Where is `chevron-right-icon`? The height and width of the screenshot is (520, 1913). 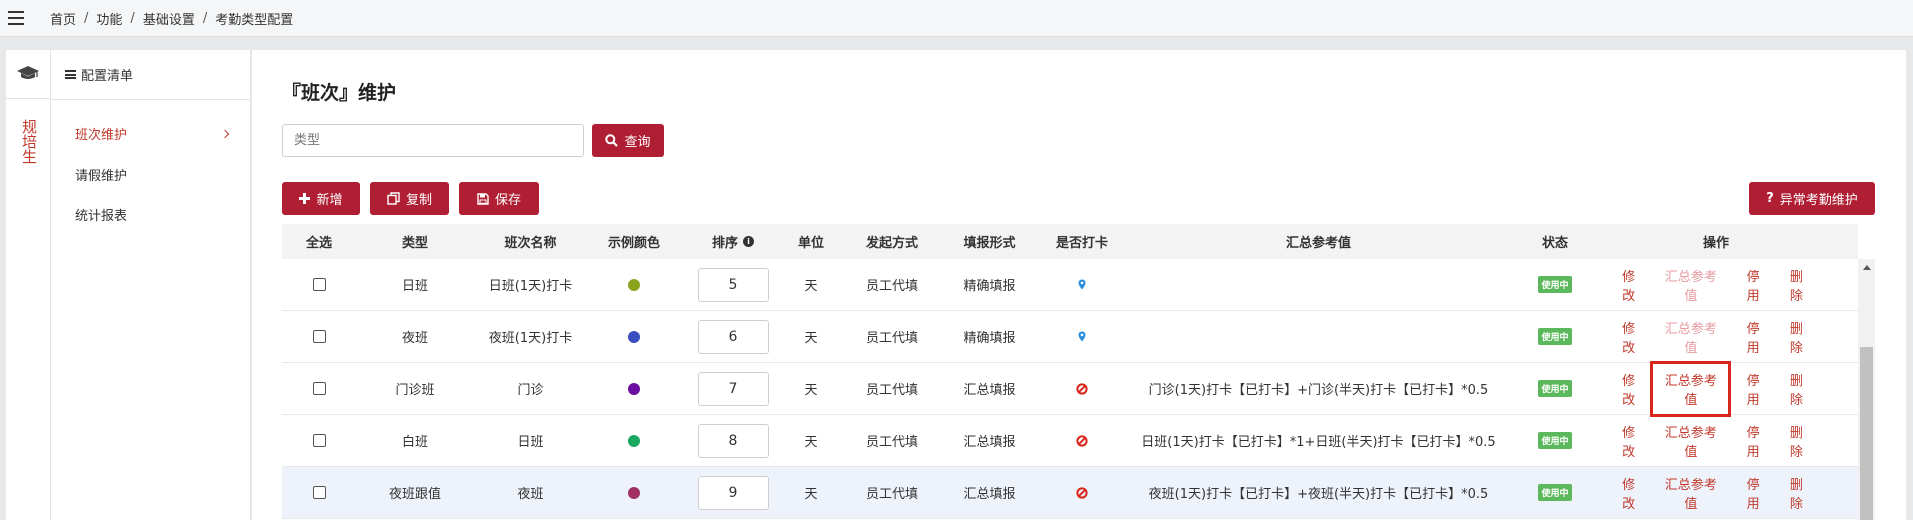 chevron-right-icon is located at coordinates (225, 133).